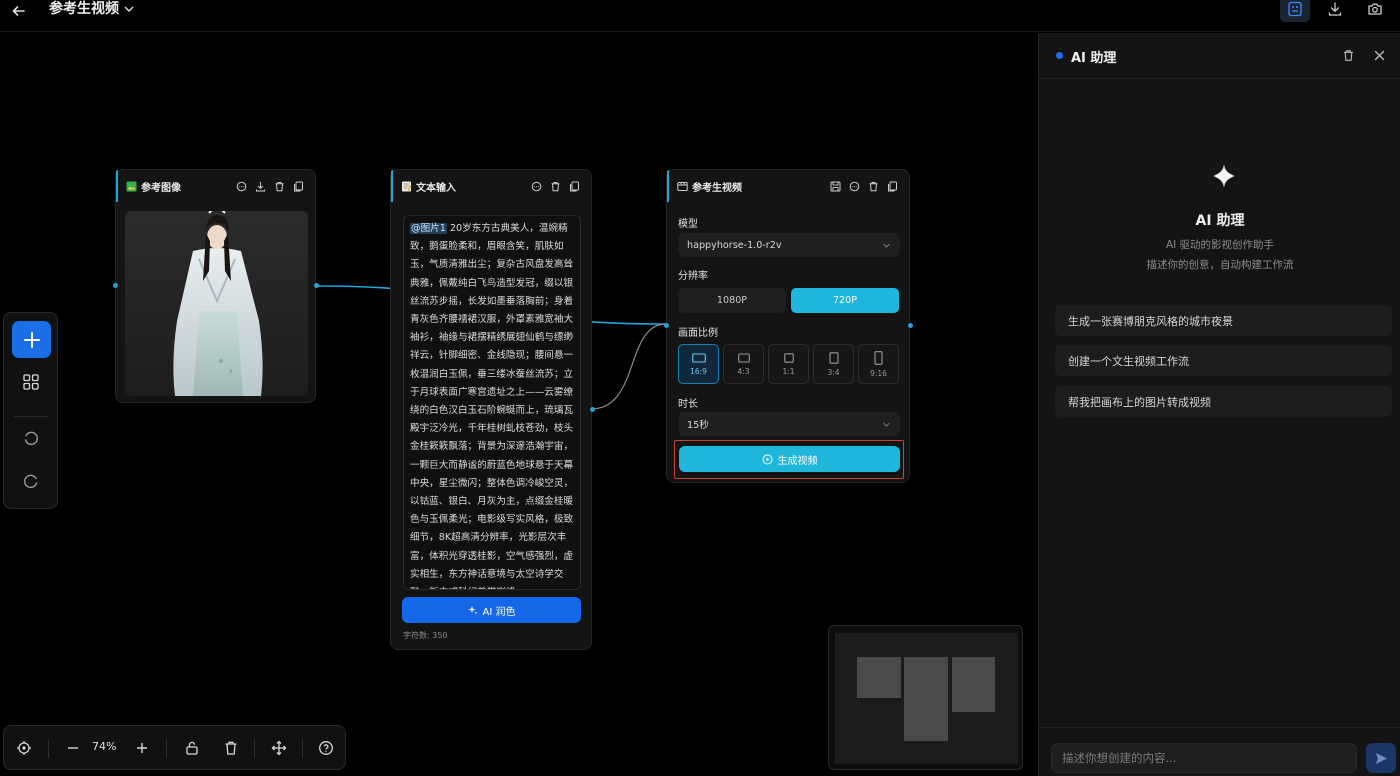 The width and height of the screenshot is (1400, 776). I want to click on panel-title: AI 助理, so click(1094, 58).